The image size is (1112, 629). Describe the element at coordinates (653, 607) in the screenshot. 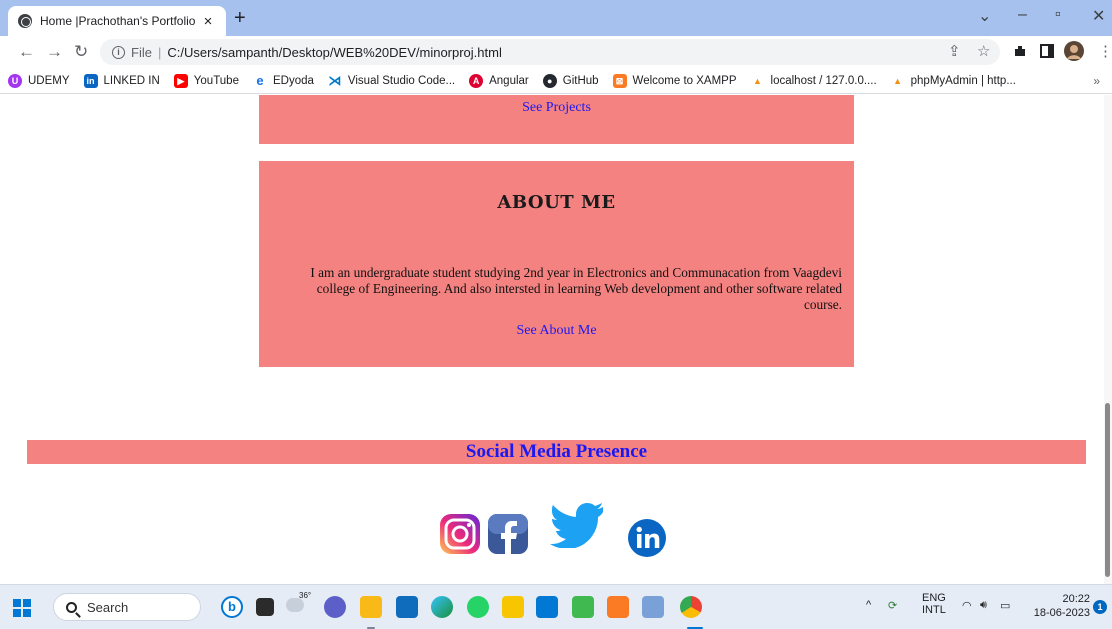

I see `photos-icon` at that location.